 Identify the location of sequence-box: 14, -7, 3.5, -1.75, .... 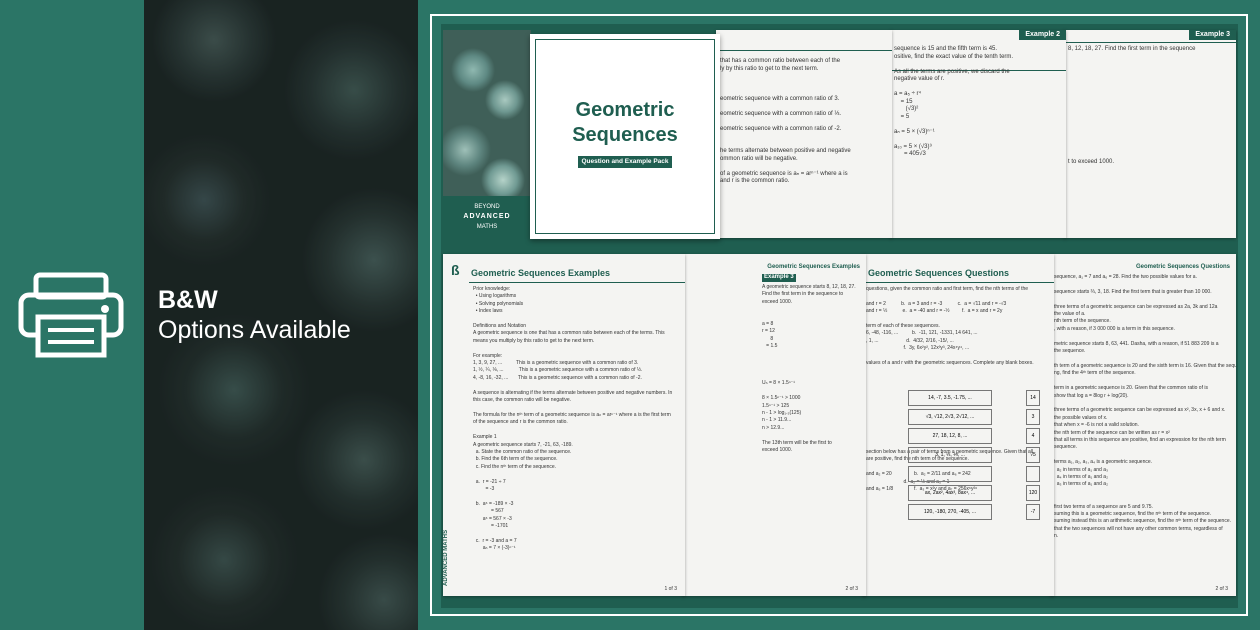
(950, 398).